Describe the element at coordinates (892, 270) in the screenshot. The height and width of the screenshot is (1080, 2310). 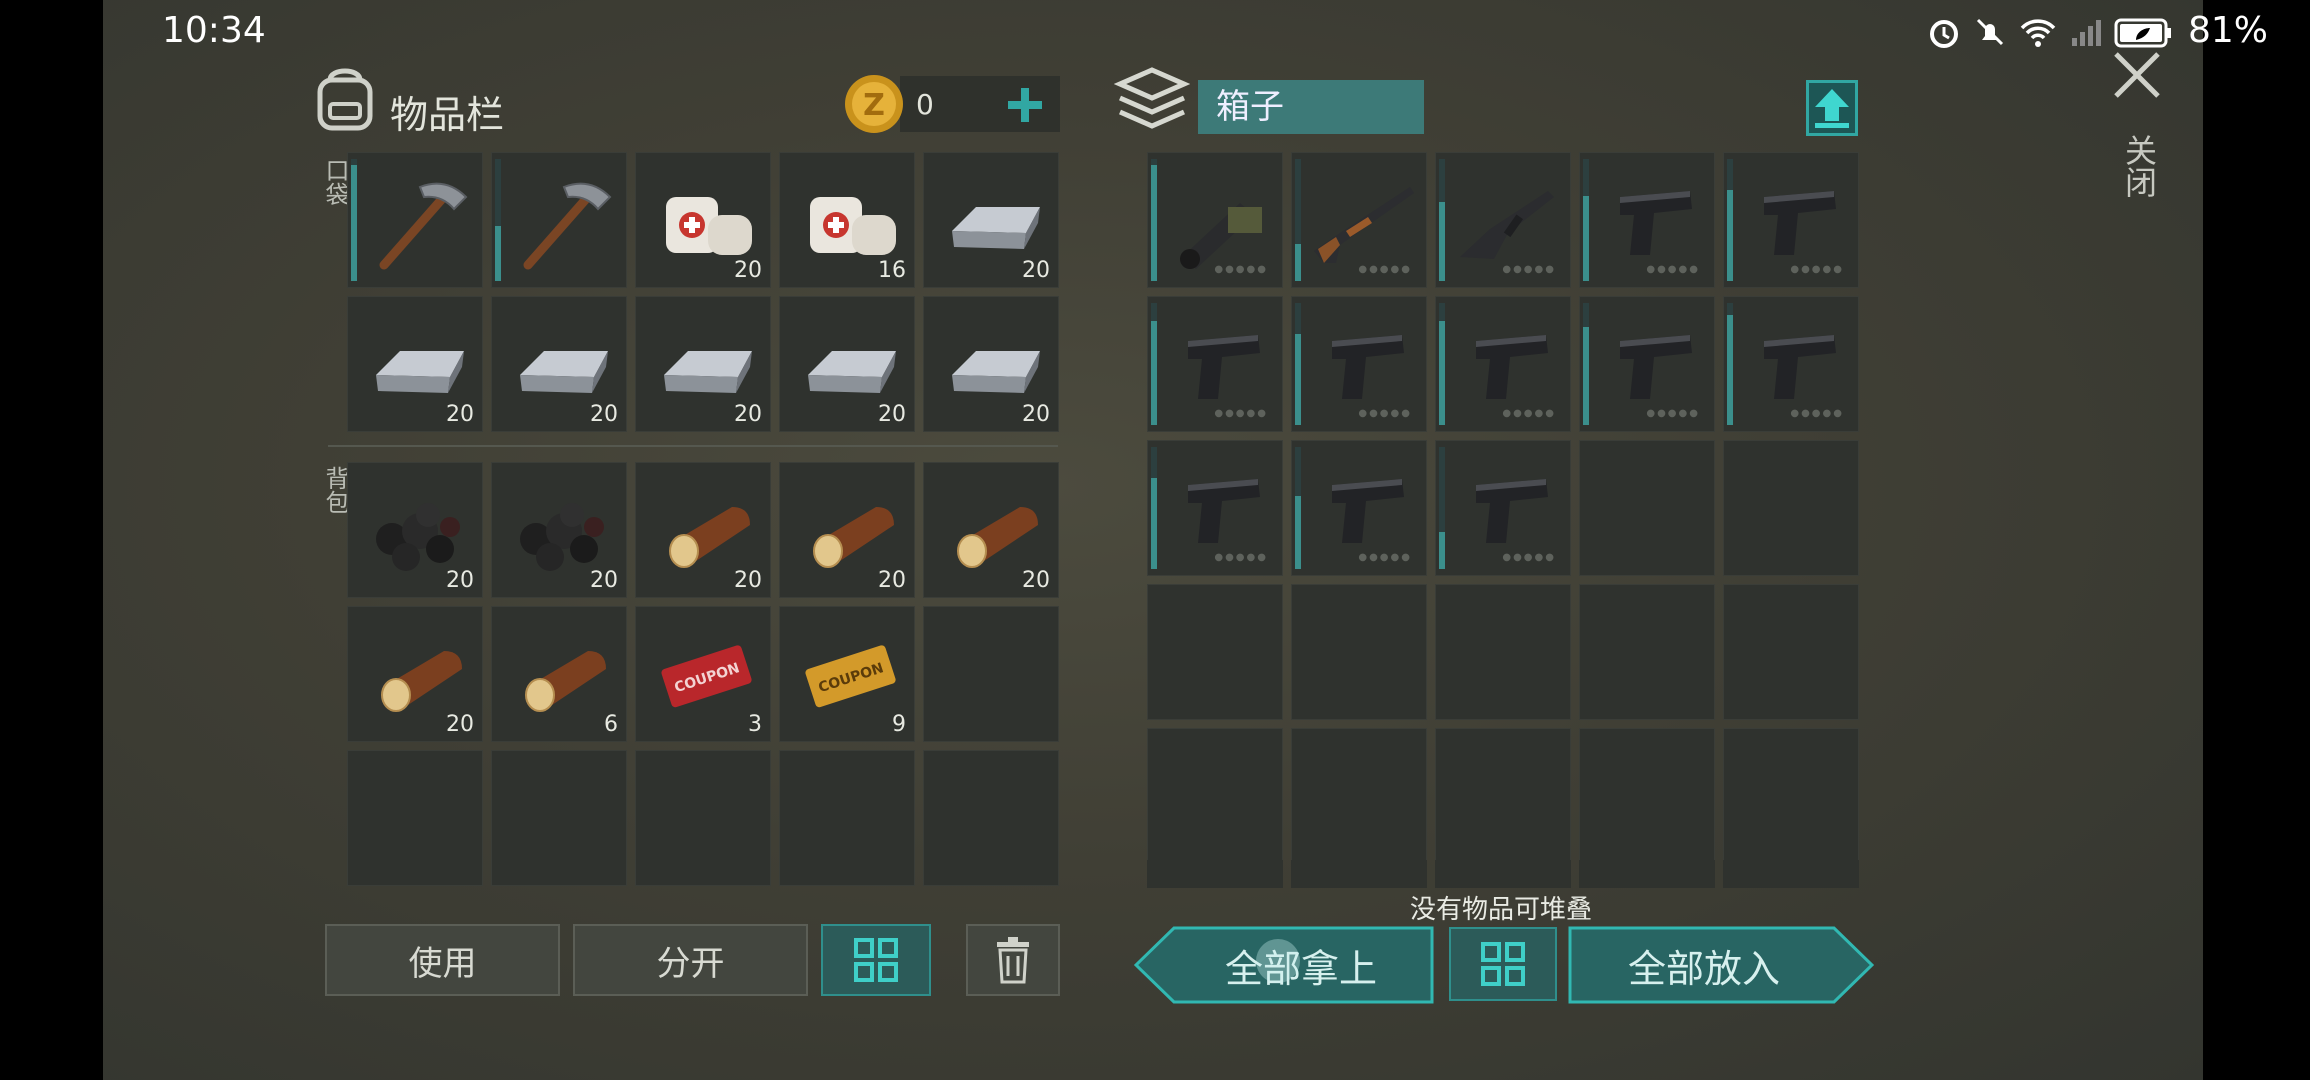
I see `item-quantity: 16` at that location.